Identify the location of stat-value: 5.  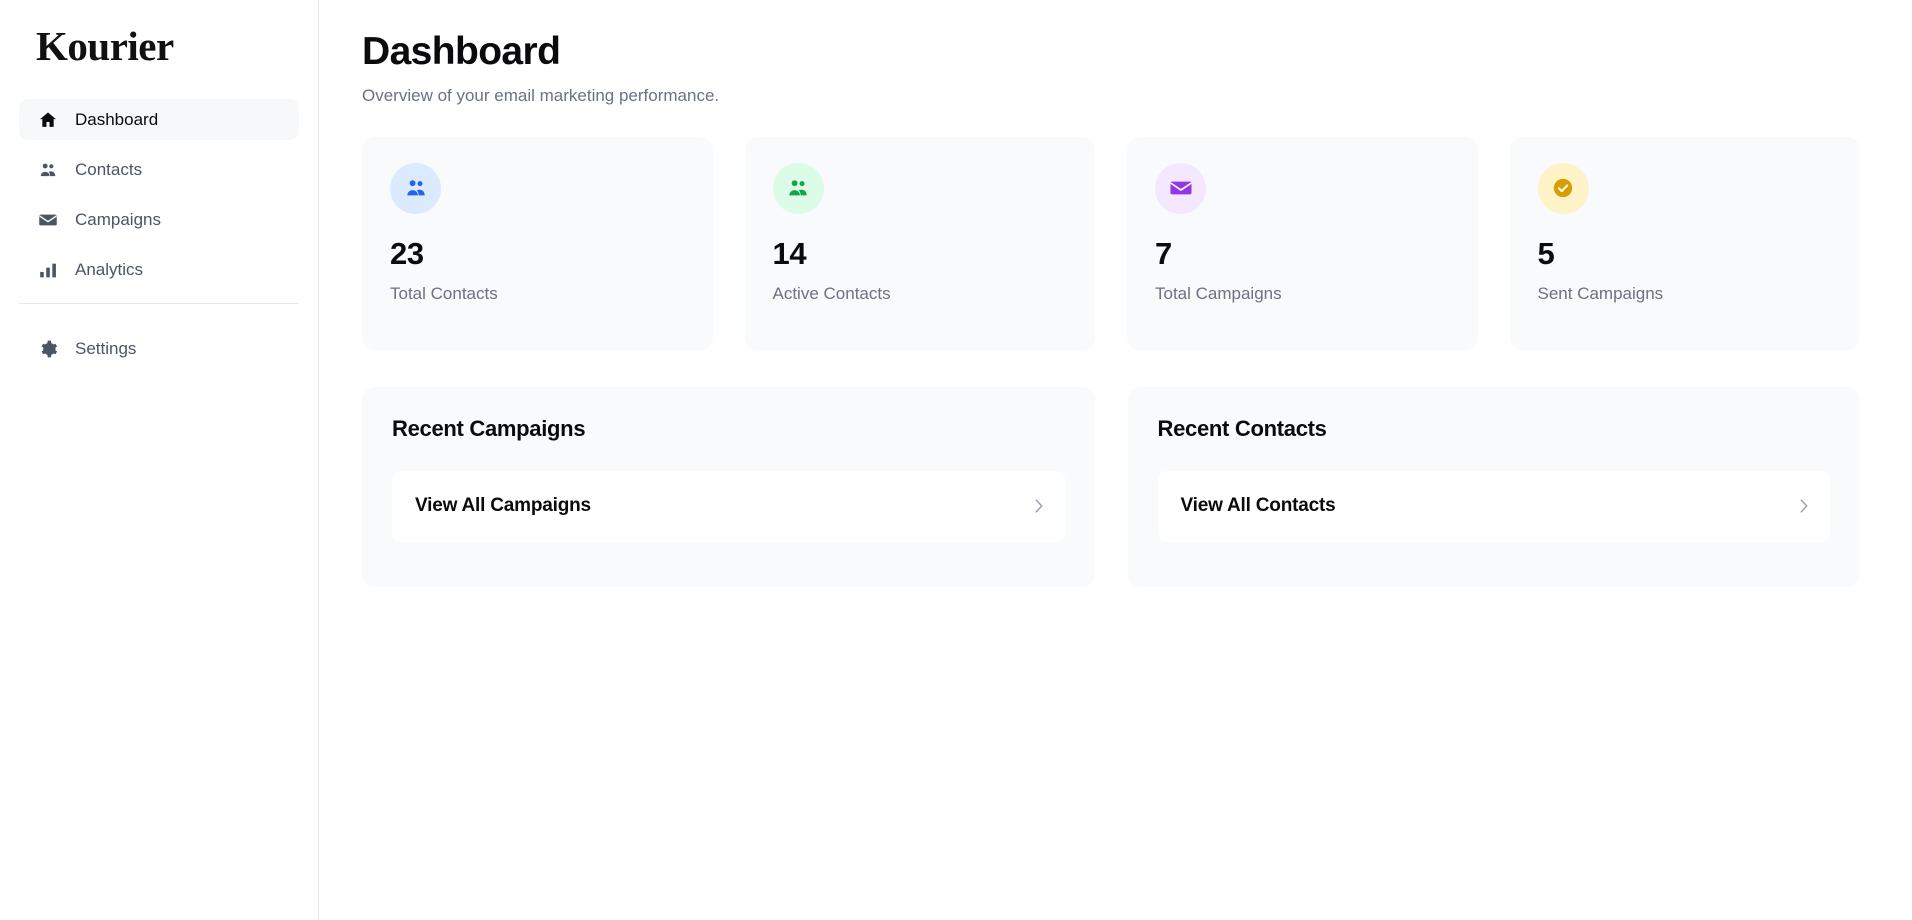
(1546, 253).